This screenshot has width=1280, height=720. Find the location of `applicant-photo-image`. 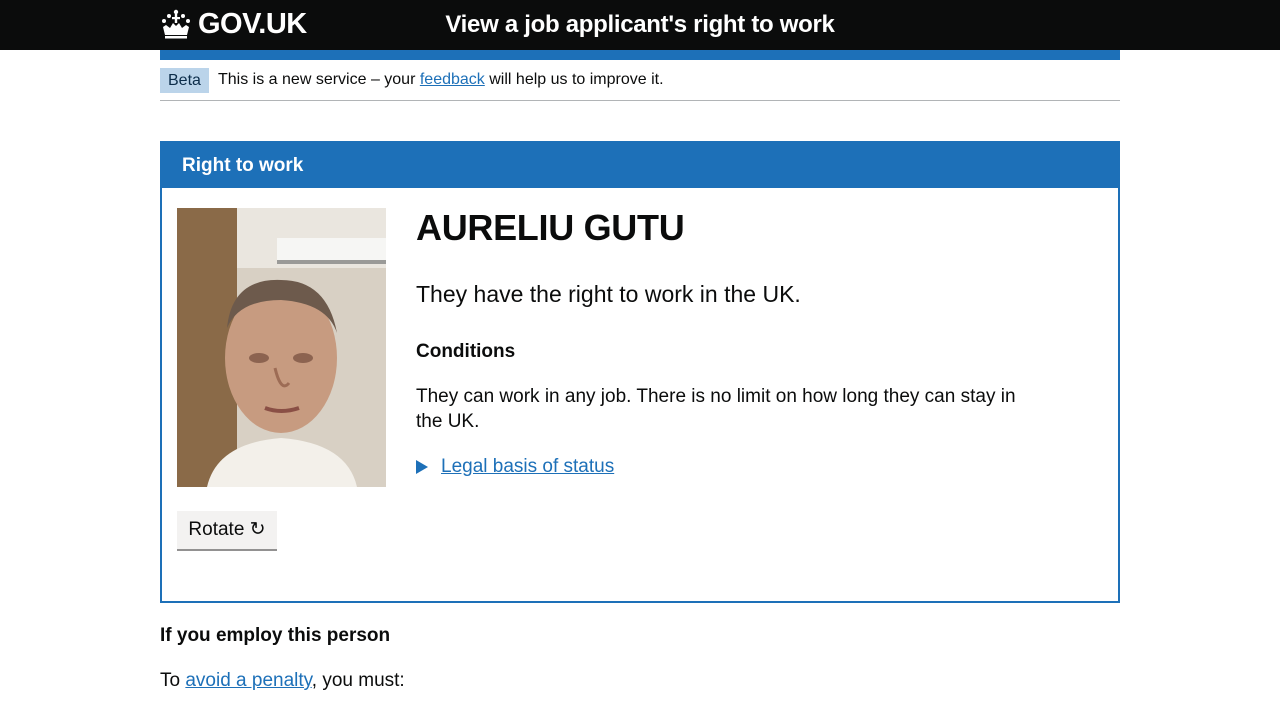

applicant-photo-image is located at coordinates (281, 347).